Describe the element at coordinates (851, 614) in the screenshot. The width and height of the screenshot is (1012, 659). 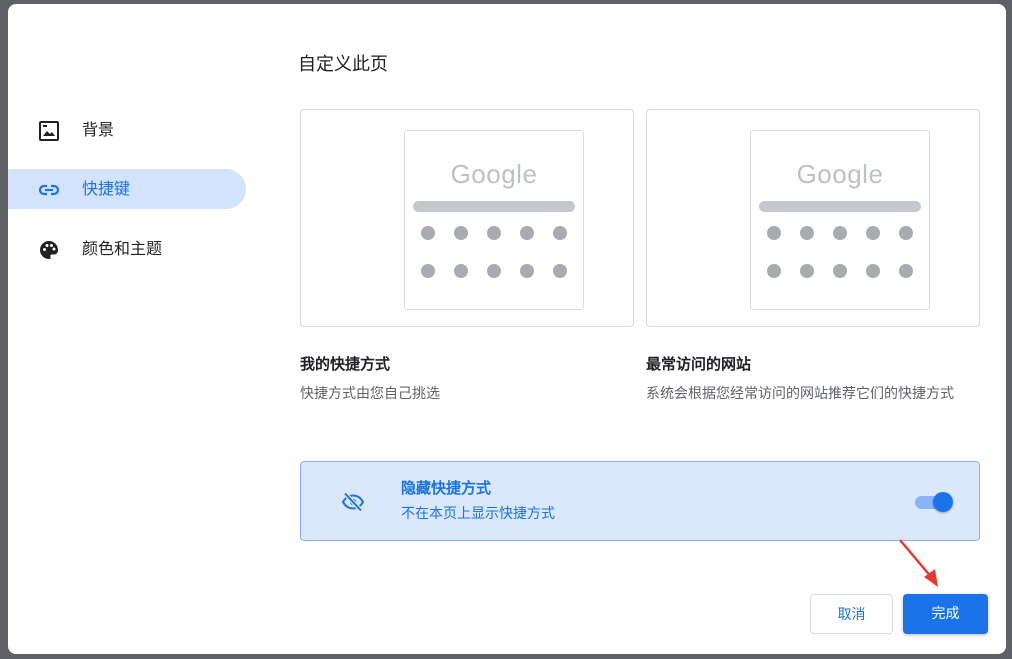
I see `cancel-button: 取消` at that location.